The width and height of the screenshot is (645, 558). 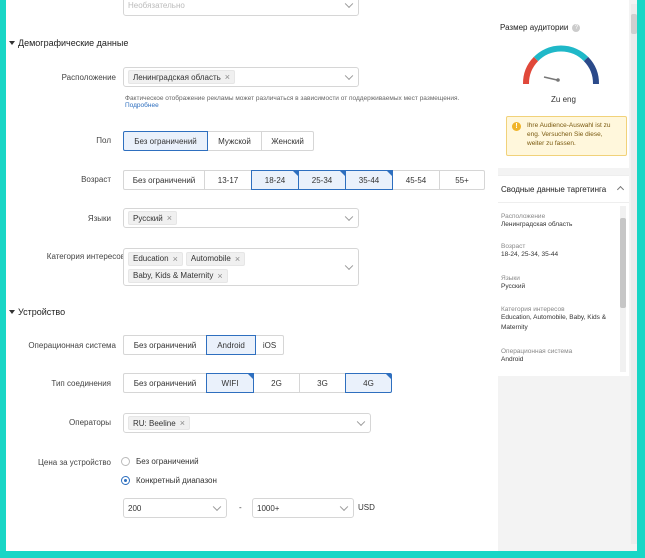 I want to click on summary-item-label: Операционная система, so click(x=537, y=351).